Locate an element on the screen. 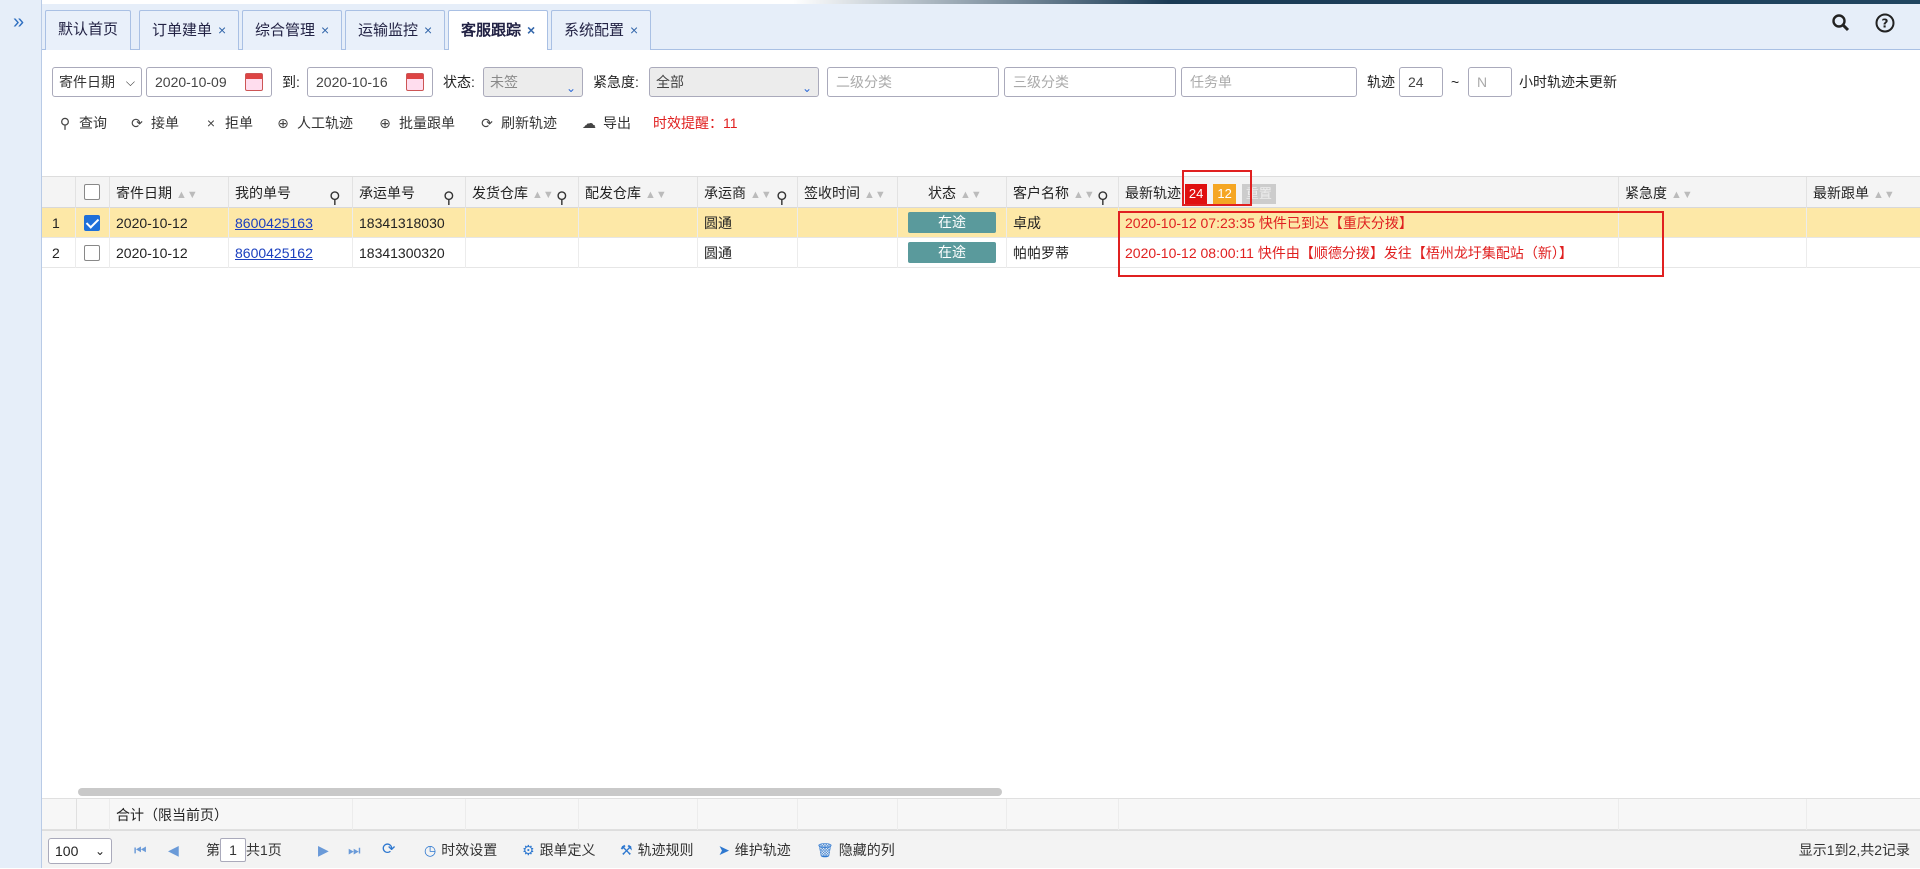 This screenshot has width=1920, height=869. search-icon is located at coordinates (1841, 30).